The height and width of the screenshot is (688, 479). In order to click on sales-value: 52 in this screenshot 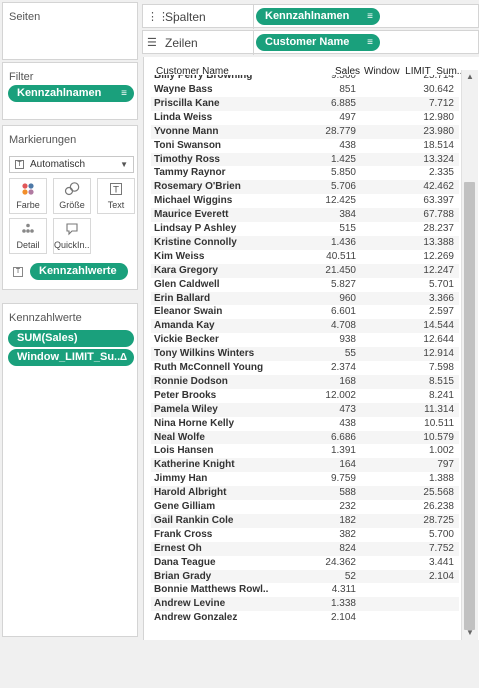, I will do `click(350, 576)`.